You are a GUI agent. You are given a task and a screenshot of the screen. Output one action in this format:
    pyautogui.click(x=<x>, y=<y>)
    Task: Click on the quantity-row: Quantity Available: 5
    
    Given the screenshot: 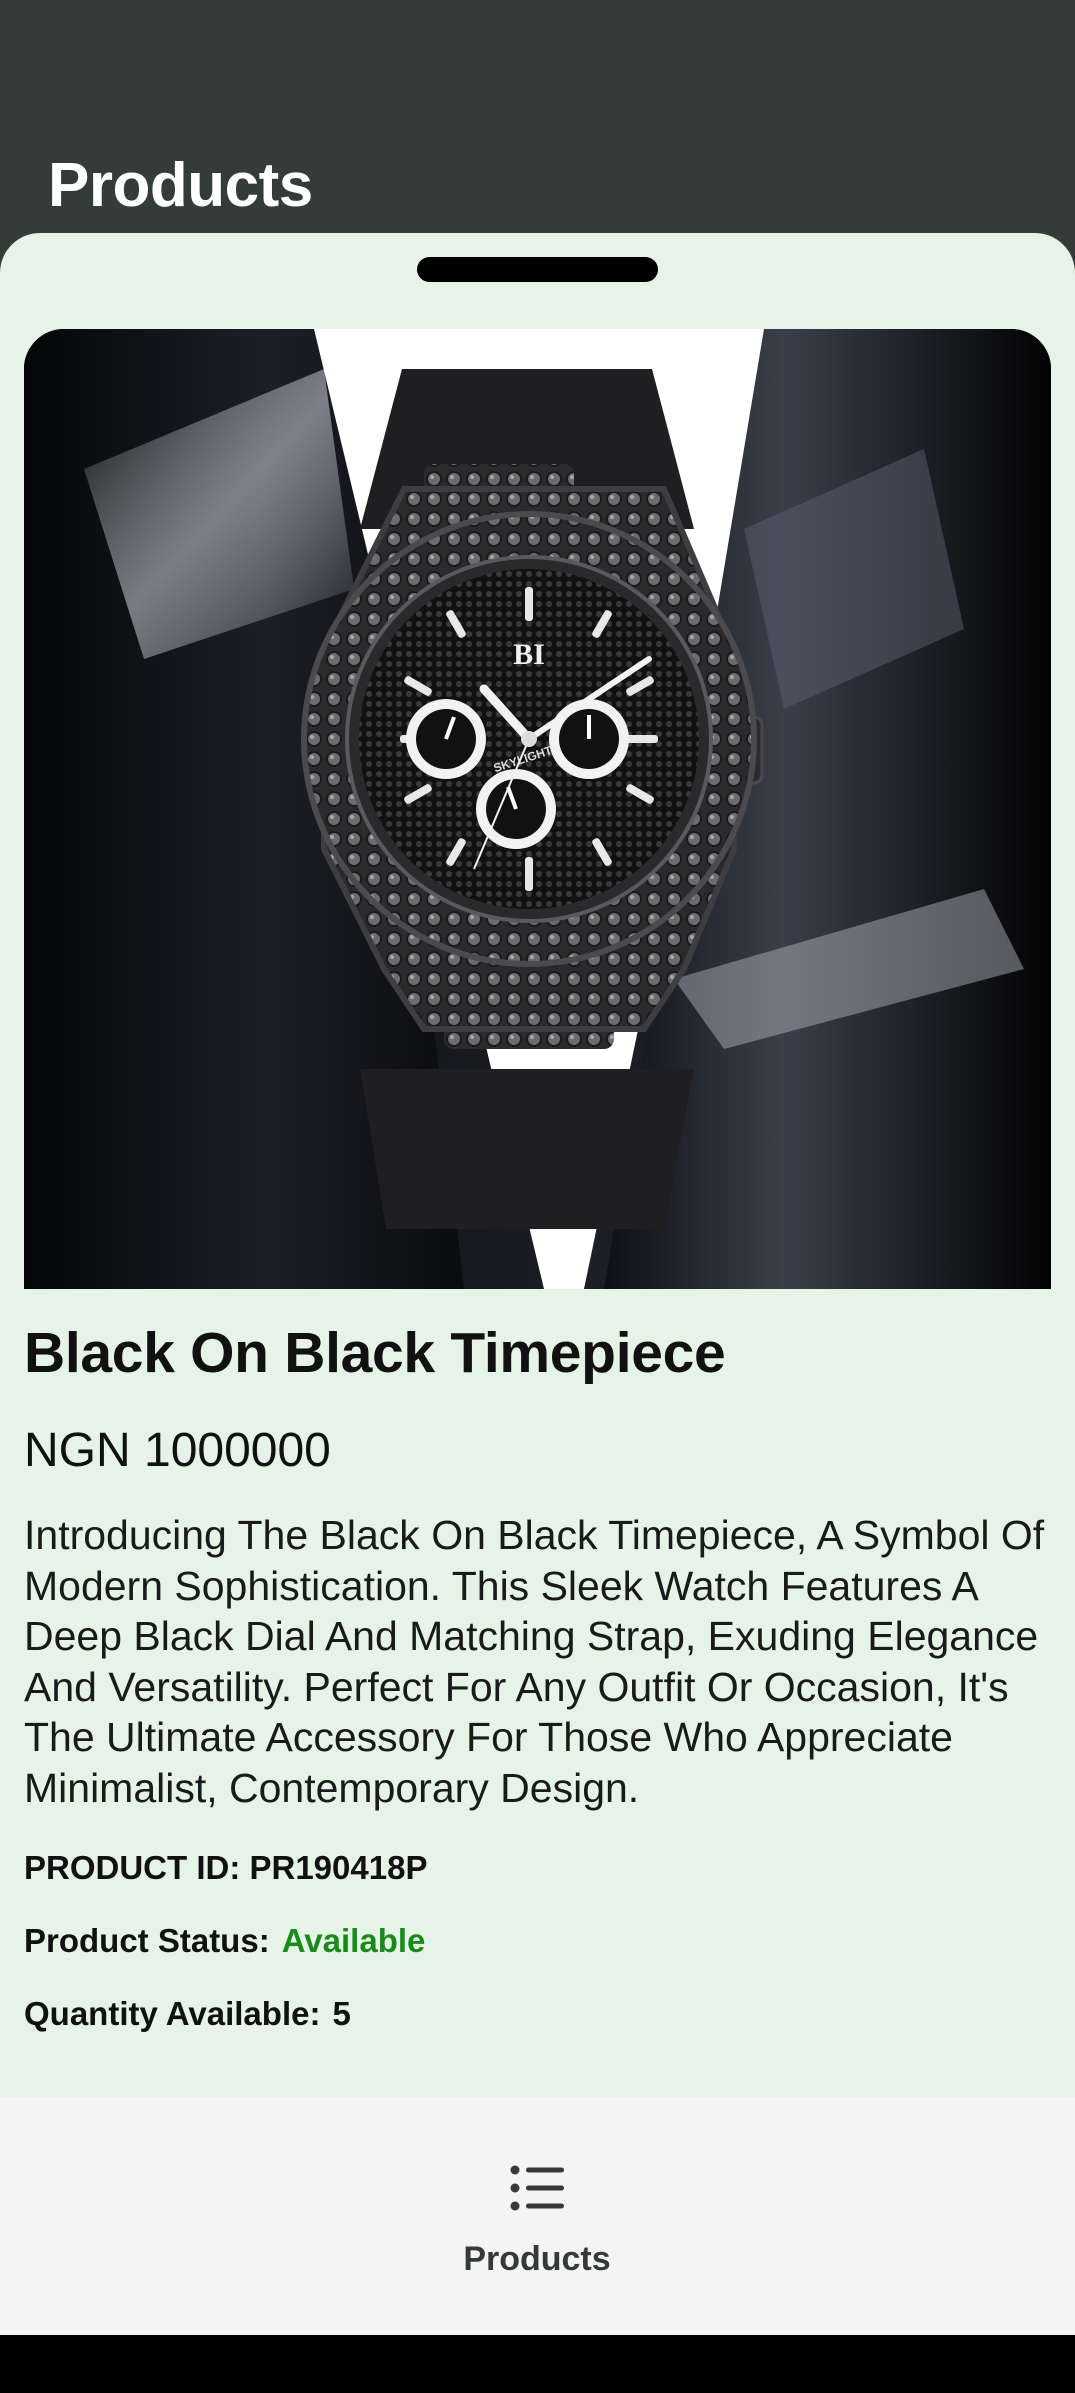 What is the action you would take?
    pyautogui.click(x=187, y=2014)
    